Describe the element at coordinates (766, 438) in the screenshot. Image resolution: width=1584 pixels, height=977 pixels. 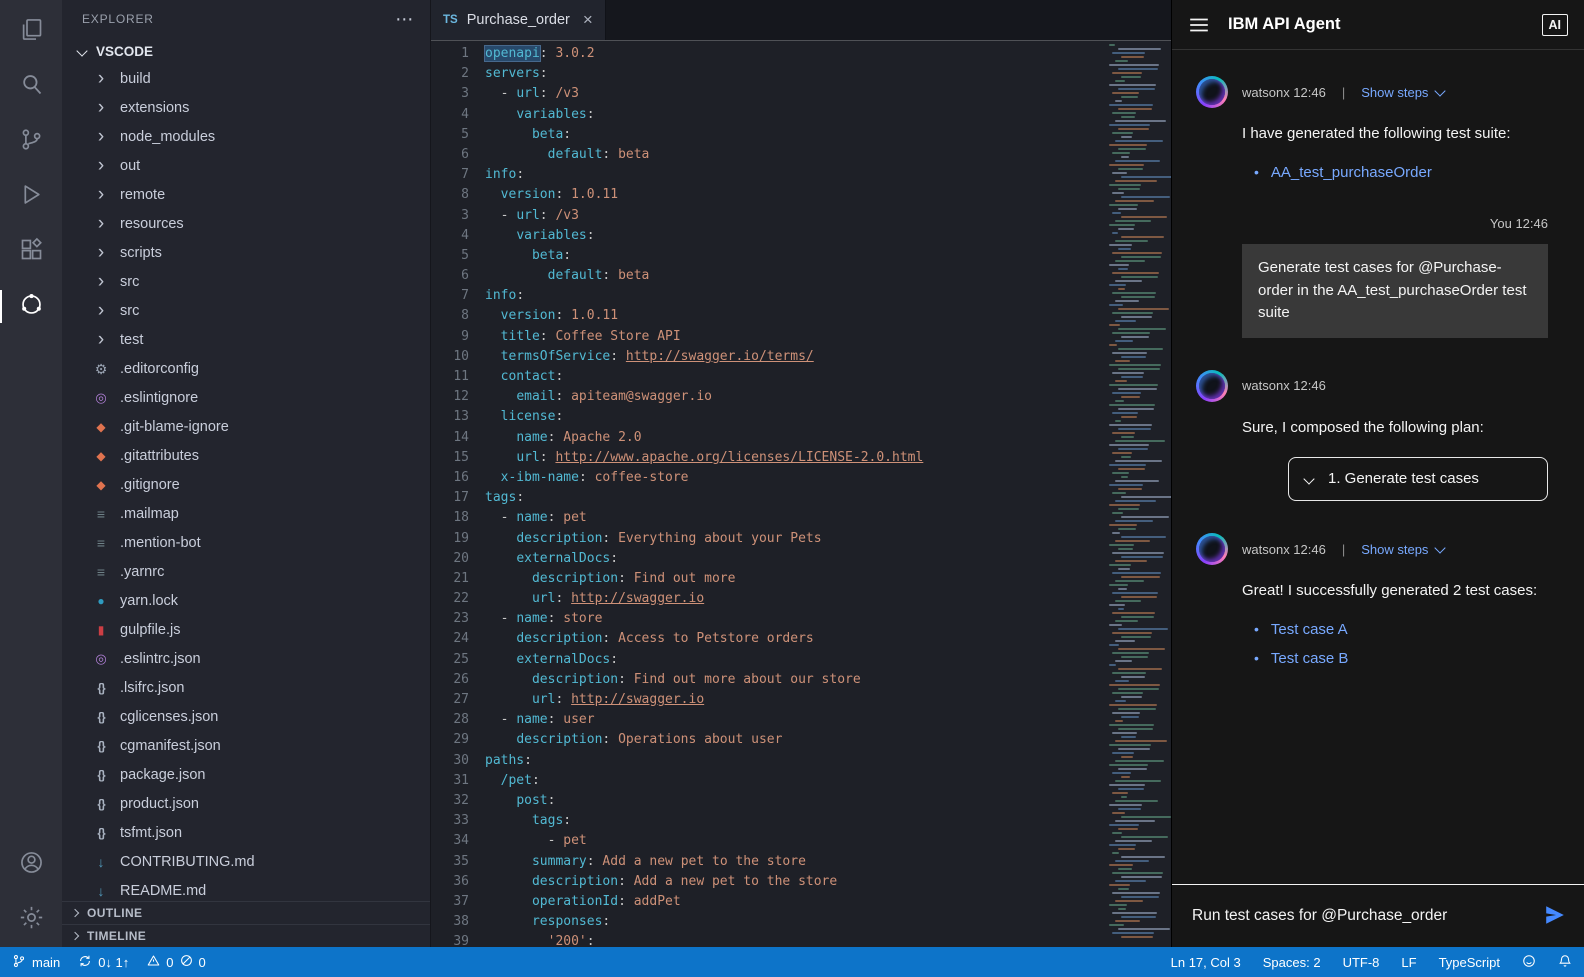
I see `code-line: 14 name: Apache 2.0` at that location.